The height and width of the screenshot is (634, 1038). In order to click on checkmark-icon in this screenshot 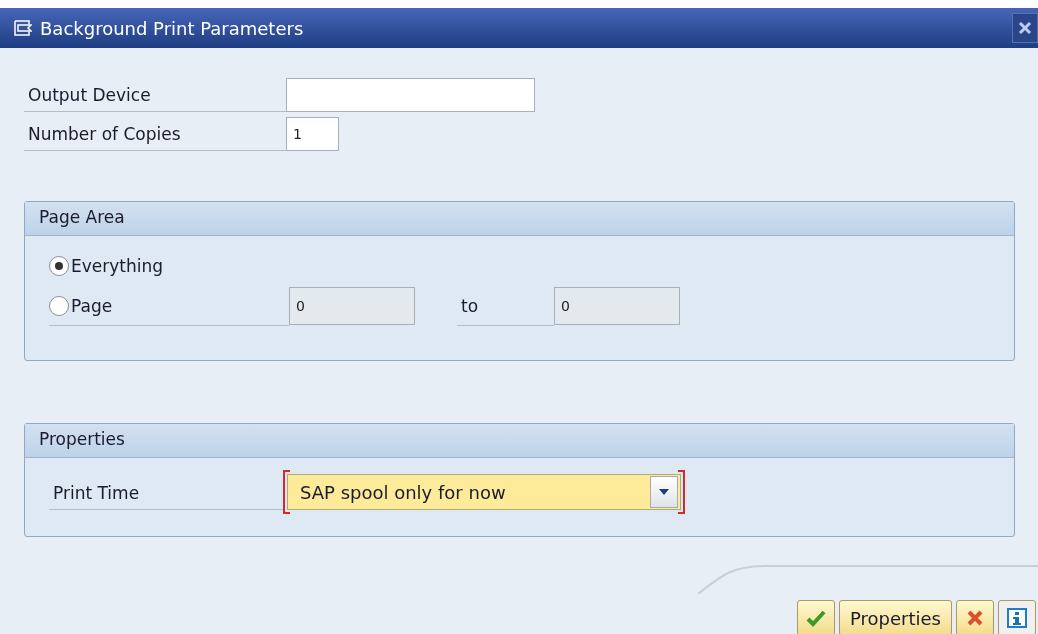, I will do `click(816, 618)`.